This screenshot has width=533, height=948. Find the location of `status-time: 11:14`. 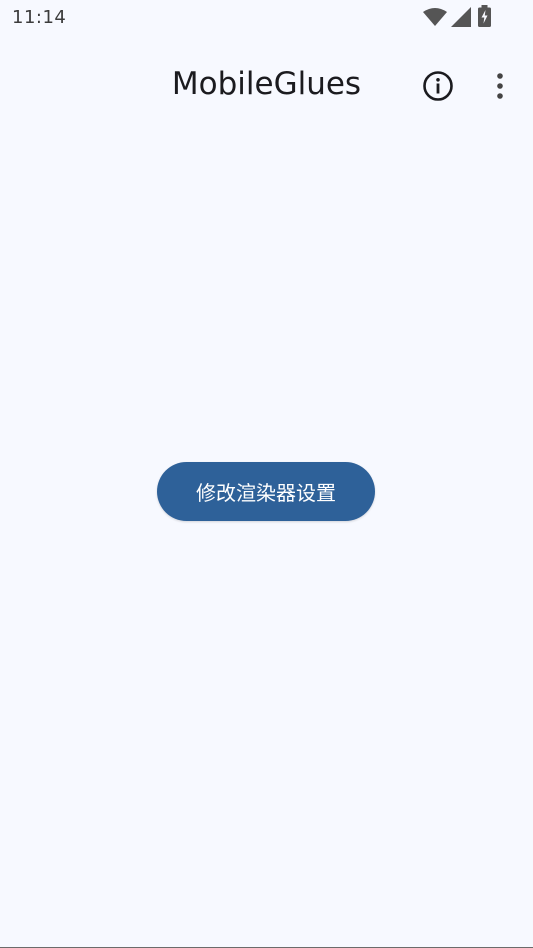

status-time: 11:14 is located at coordinates (39, 17).